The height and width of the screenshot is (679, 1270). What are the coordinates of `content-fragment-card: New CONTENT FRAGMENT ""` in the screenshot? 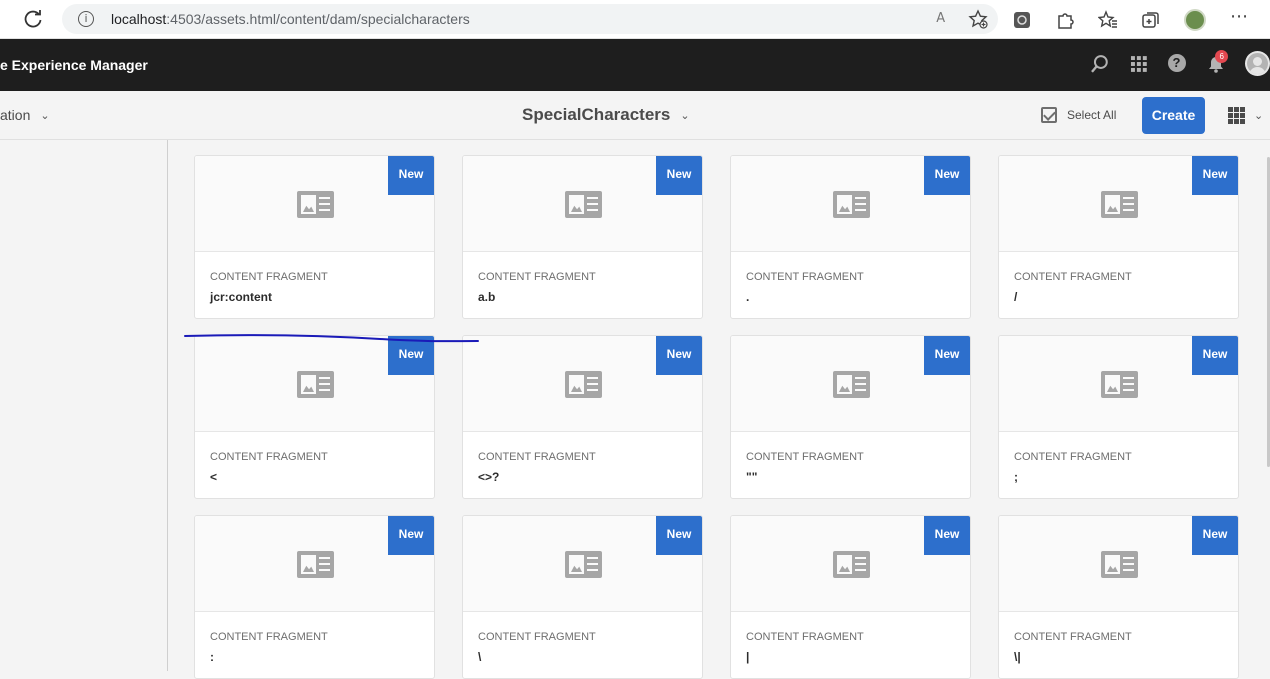 It's located at (850, 417).